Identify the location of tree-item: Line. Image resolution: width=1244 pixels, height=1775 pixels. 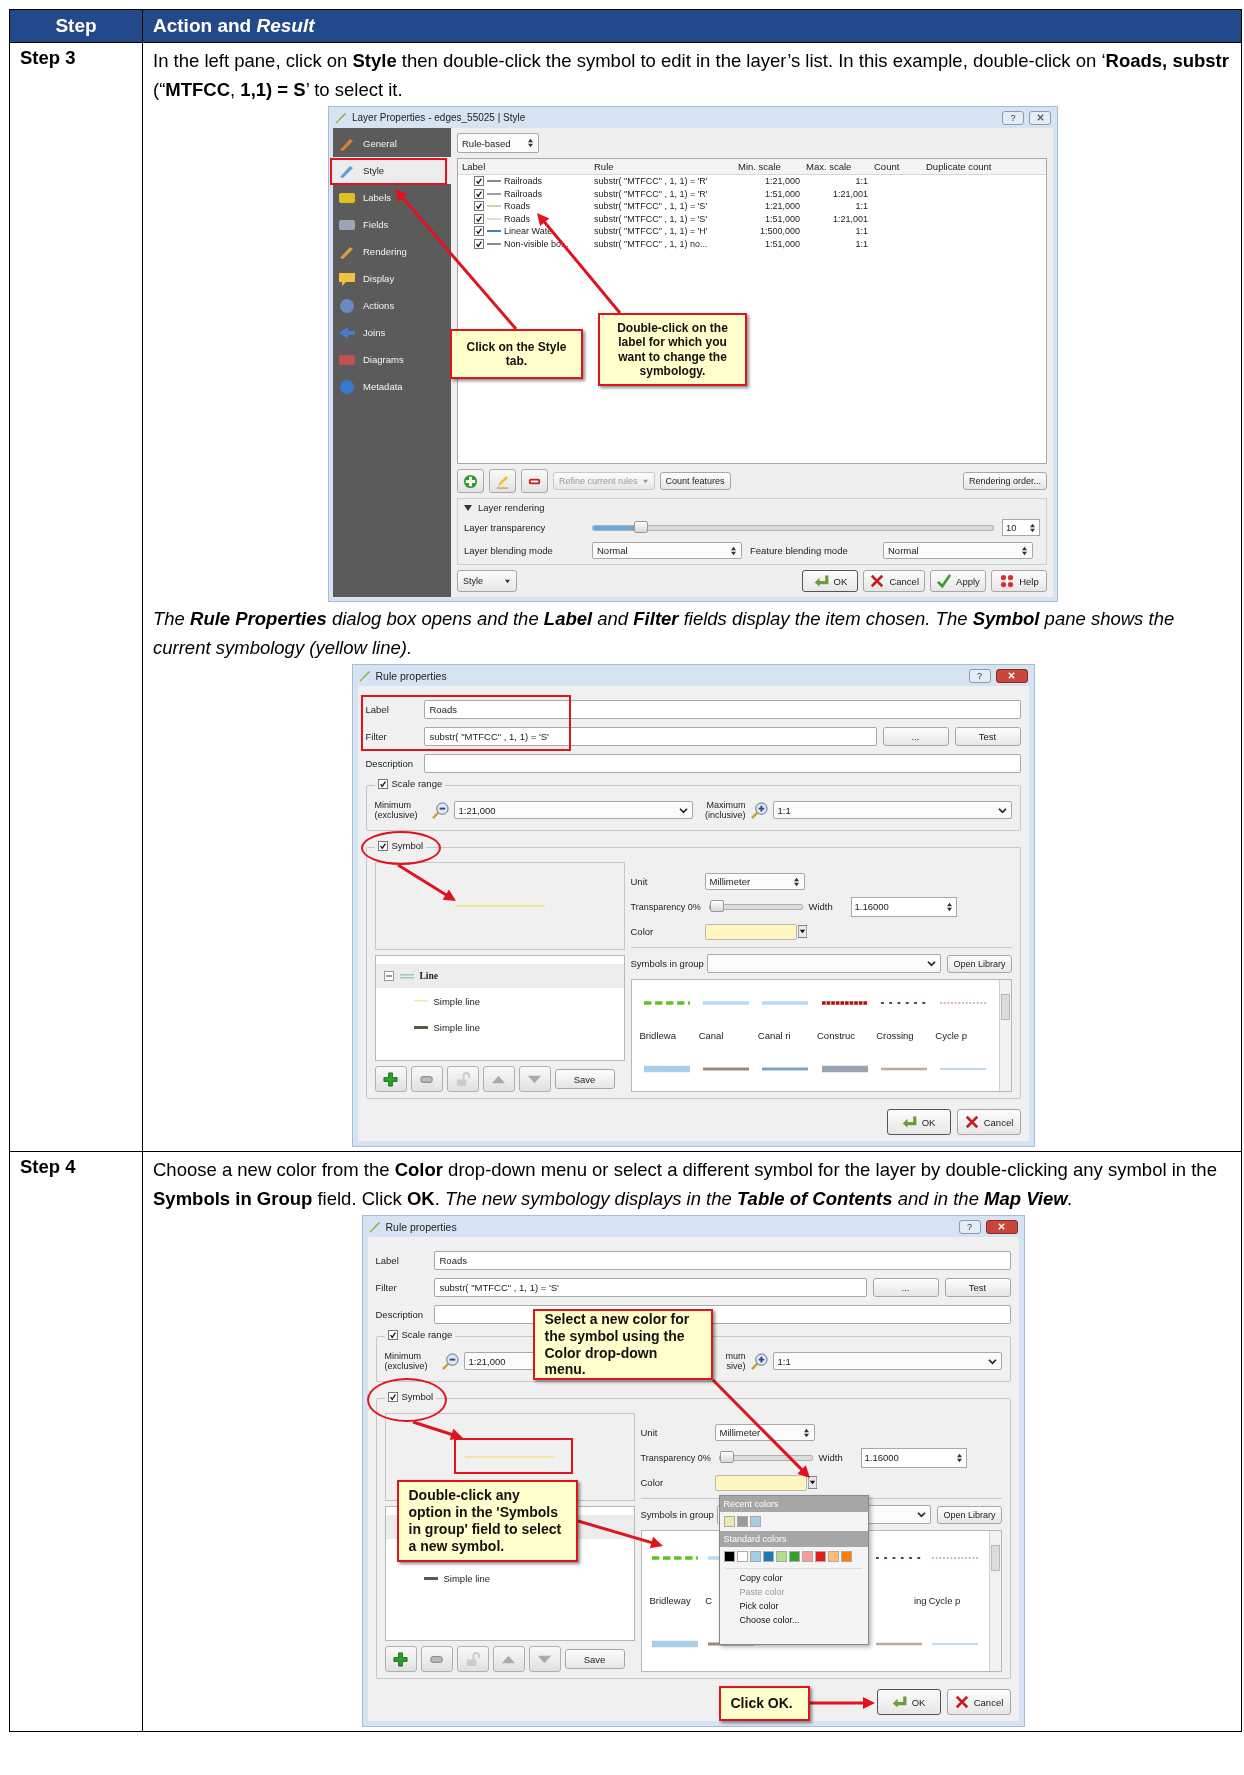
(428, 976).